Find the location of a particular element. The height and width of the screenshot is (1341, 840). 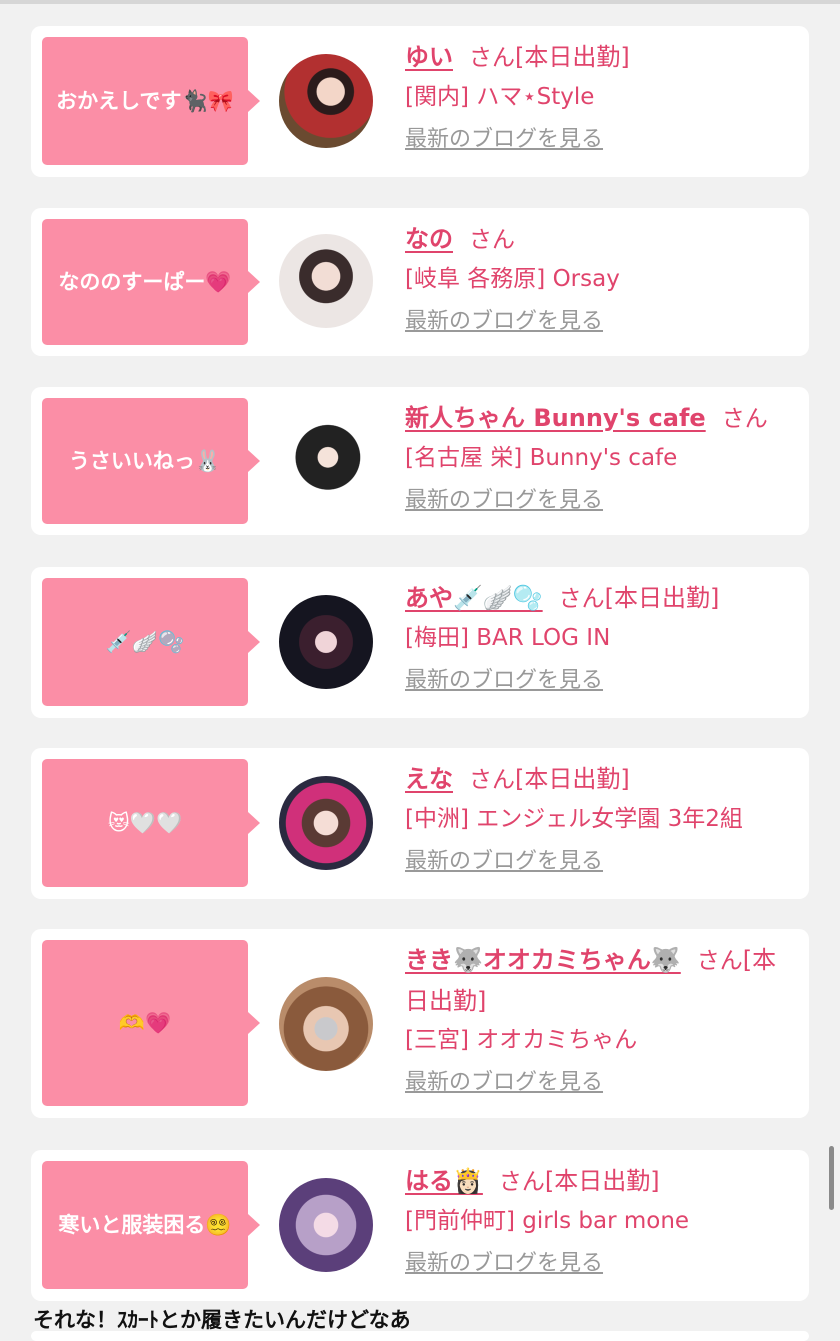

shop-name: [関内] ハマ⋆Style is located at coordinates (500, 97).